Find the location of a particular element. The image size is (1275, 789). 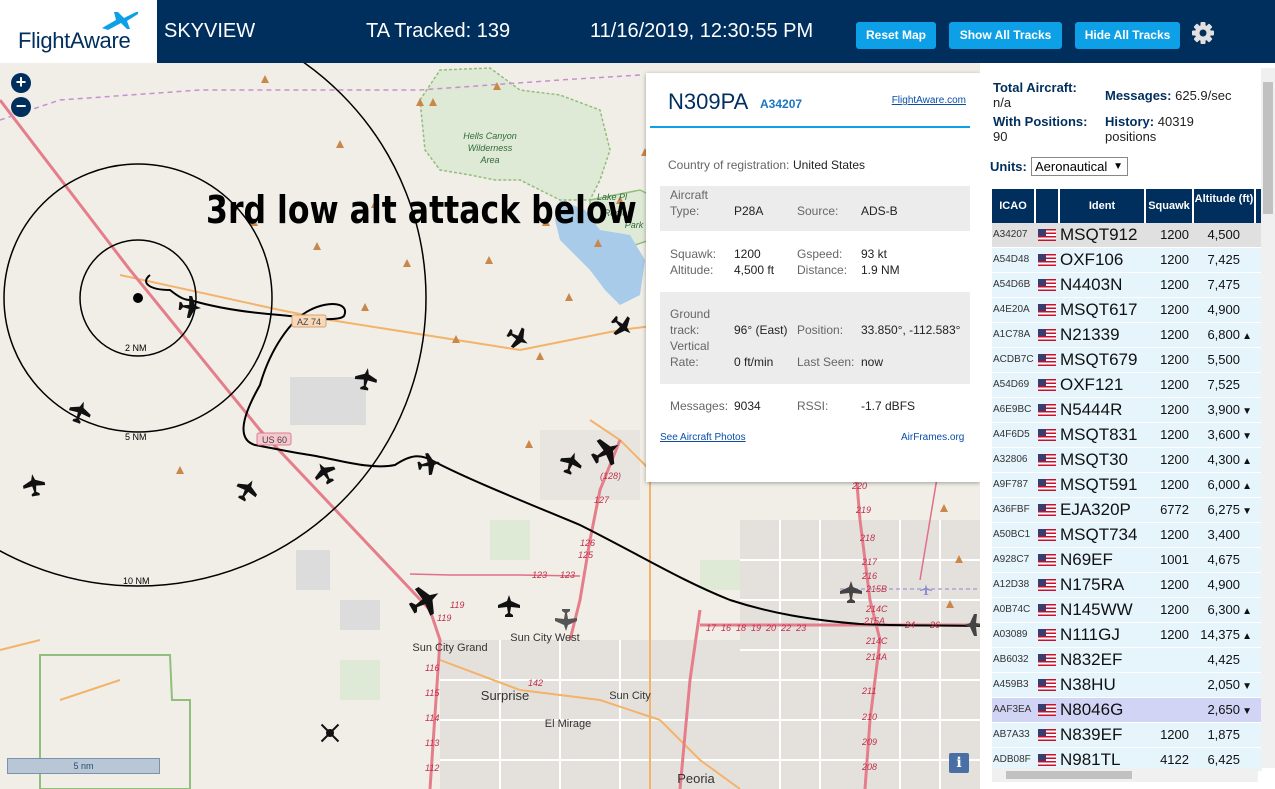

helicopter-icon is located at coordinates (330, 733).